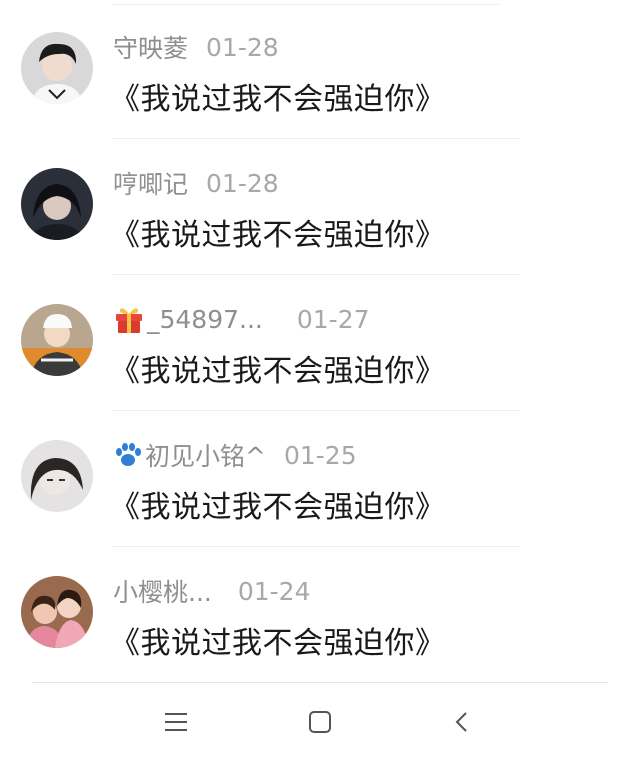 The image size is (640, 760). Describe the element at coordinates (196, 183) in the screenshot. I see `comment-meta: 哼唧记 01-28` at that location.